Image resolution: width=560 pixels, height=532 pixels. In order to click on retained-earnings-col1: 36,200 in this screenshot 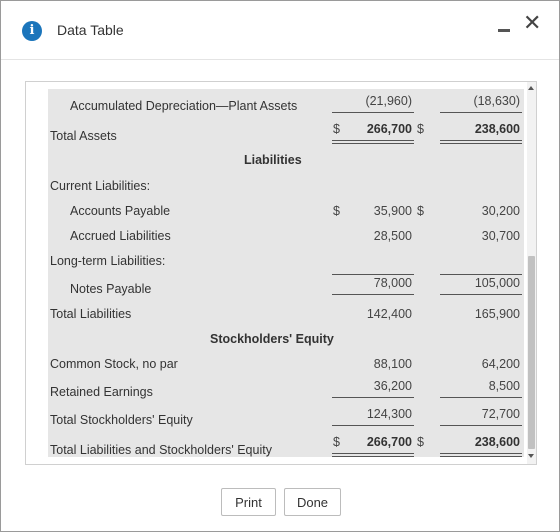, I will do `click(392, 386)`.